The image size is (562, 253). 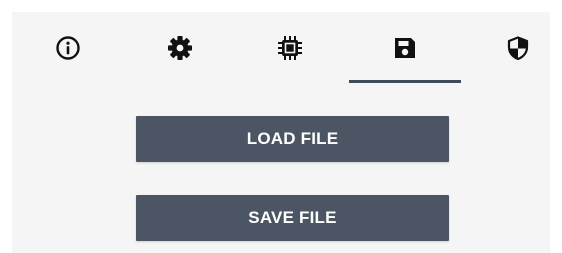 I want to click on save-icon, so click(x=405, y=48).